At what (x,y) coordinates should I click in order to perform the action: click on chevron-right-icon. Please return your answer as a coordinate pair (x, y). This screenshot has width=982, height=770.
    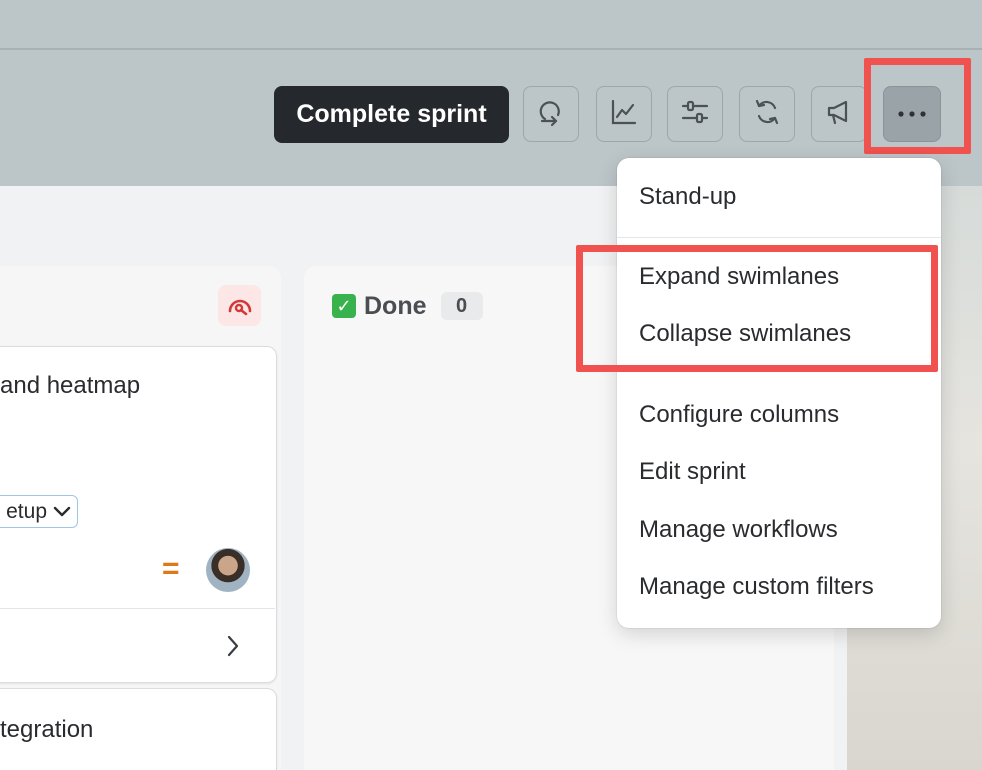
    Looking at the image, I should click on (233, 646).